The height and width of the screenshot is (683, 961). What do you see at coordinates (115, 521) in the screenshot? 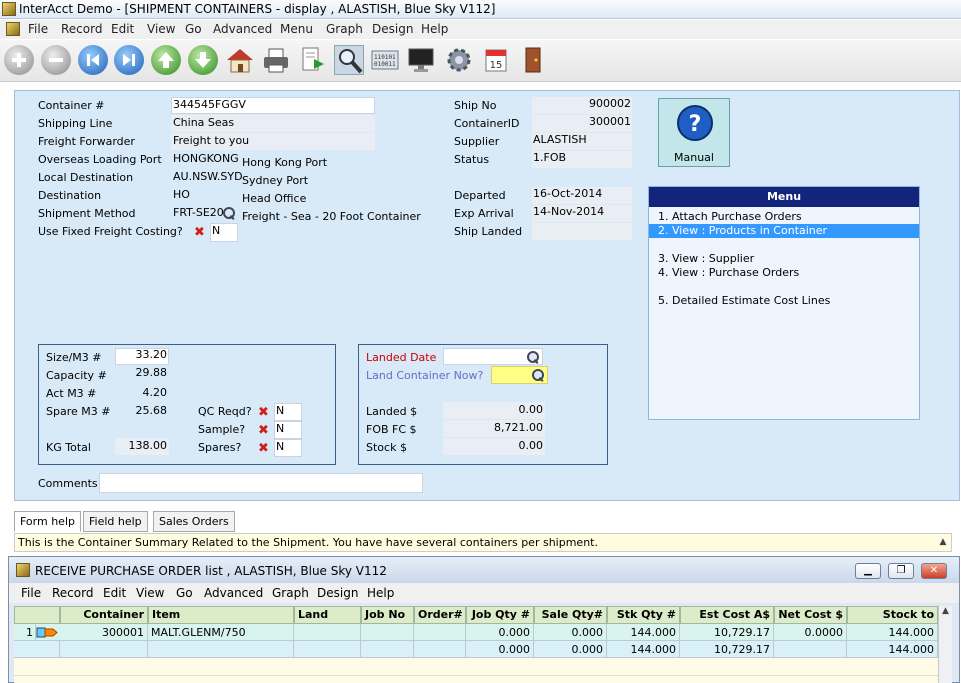
I see `tab-field-help: Field help` at bounding box center [115, 521].